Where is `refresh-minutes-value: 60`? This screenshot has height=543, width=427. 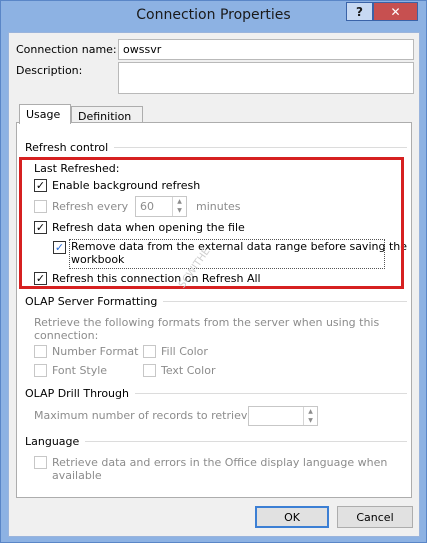
refresh-minutes-value: 60 is located at coordinates (147, 206).